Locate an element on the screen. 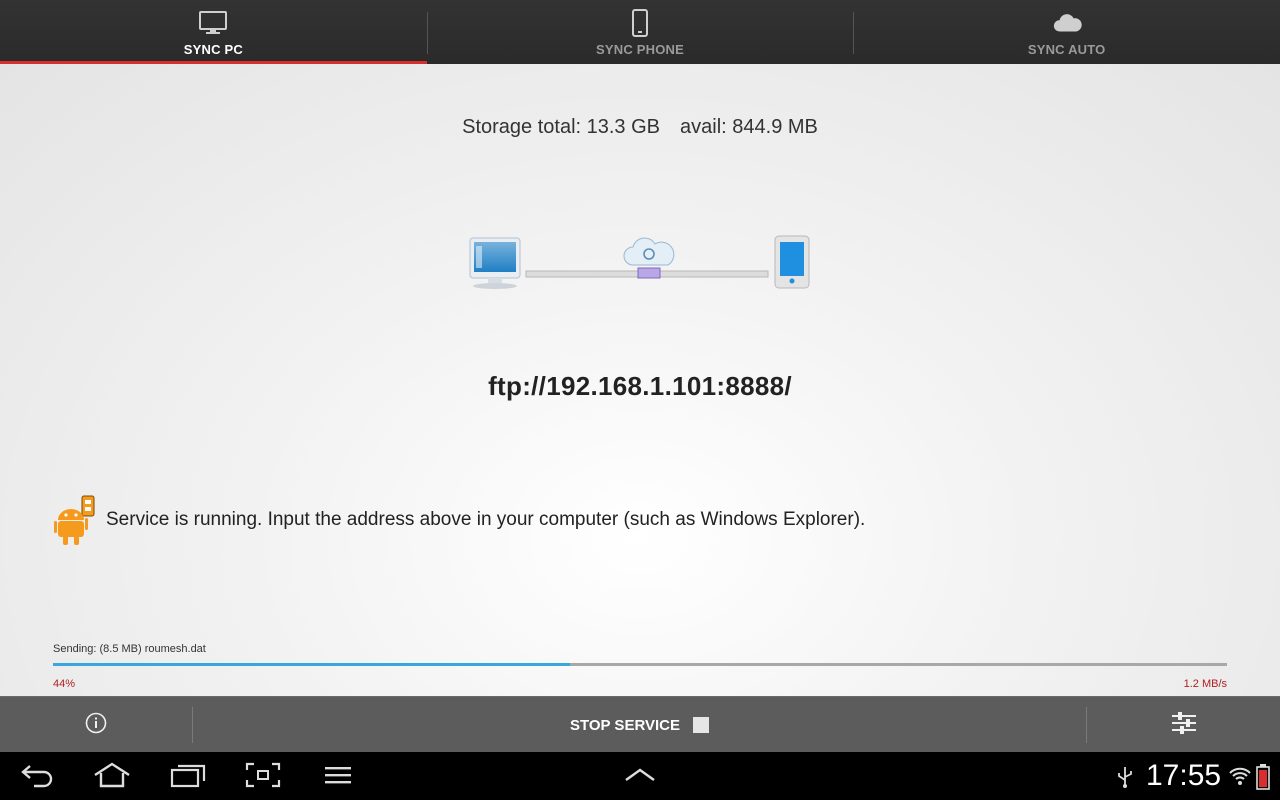 The width and height of the screenshot is (1280, 800). storage-available: avail: 844.9 MB is located at coordinates (749, 127).